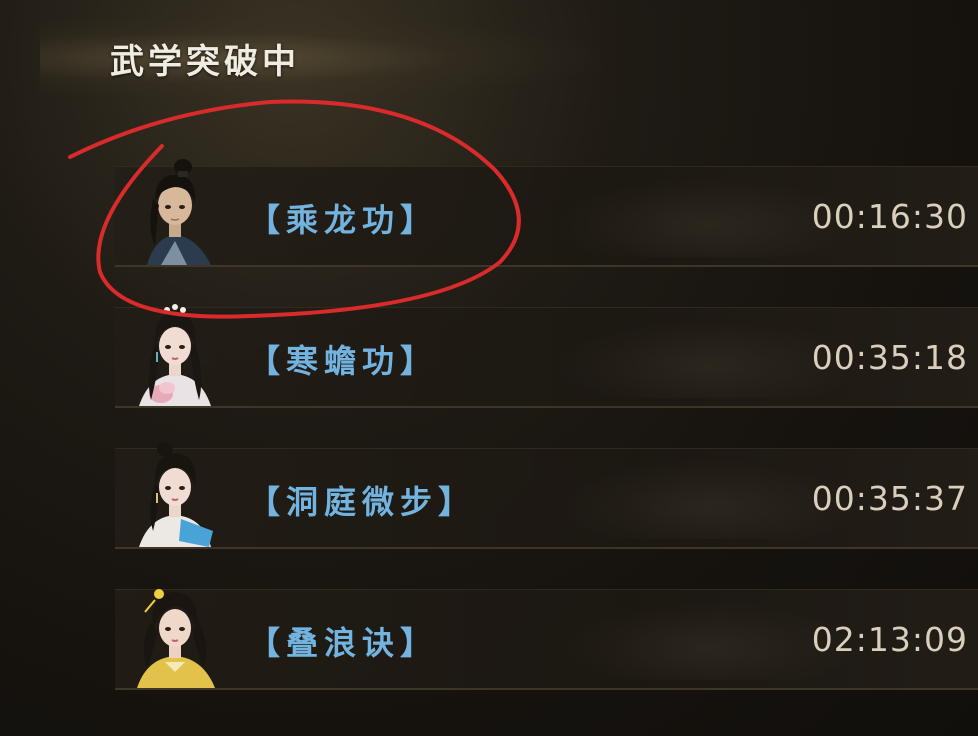 This screenshot has height=736, width=978. I want to click on breakthrough-row: 【乘龙功】 00:16:30, so click(546, 213).